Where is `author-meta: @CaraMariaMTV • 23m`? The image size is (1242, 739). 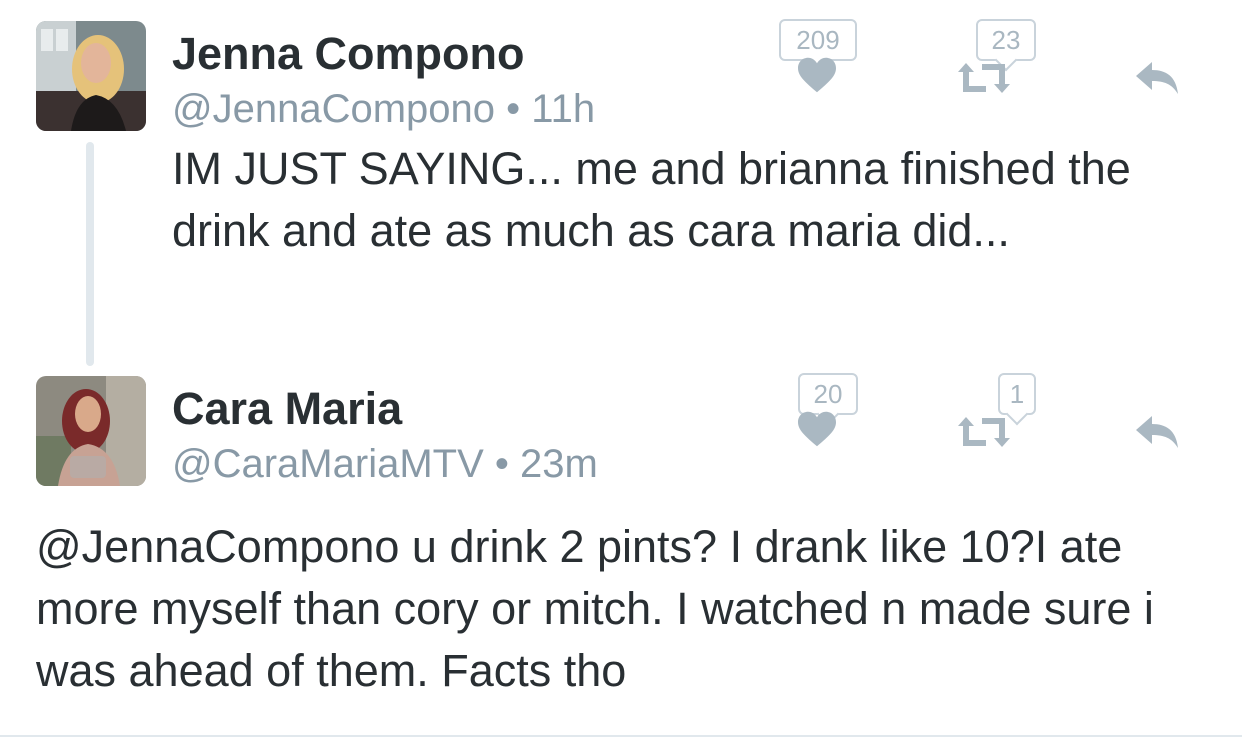
author-meta: @CaraMariaMTV • 23m is located at coordinates (385, 464).